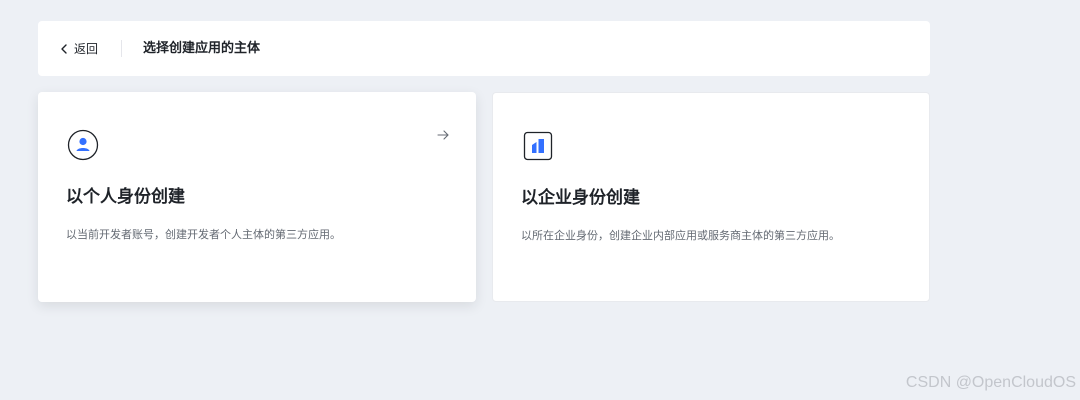 This screenshot has width=1080, height=400. Describe the element at coordinates (125, 197) in the screenshot. I see `card-title: 以个人身份创建` at that location.